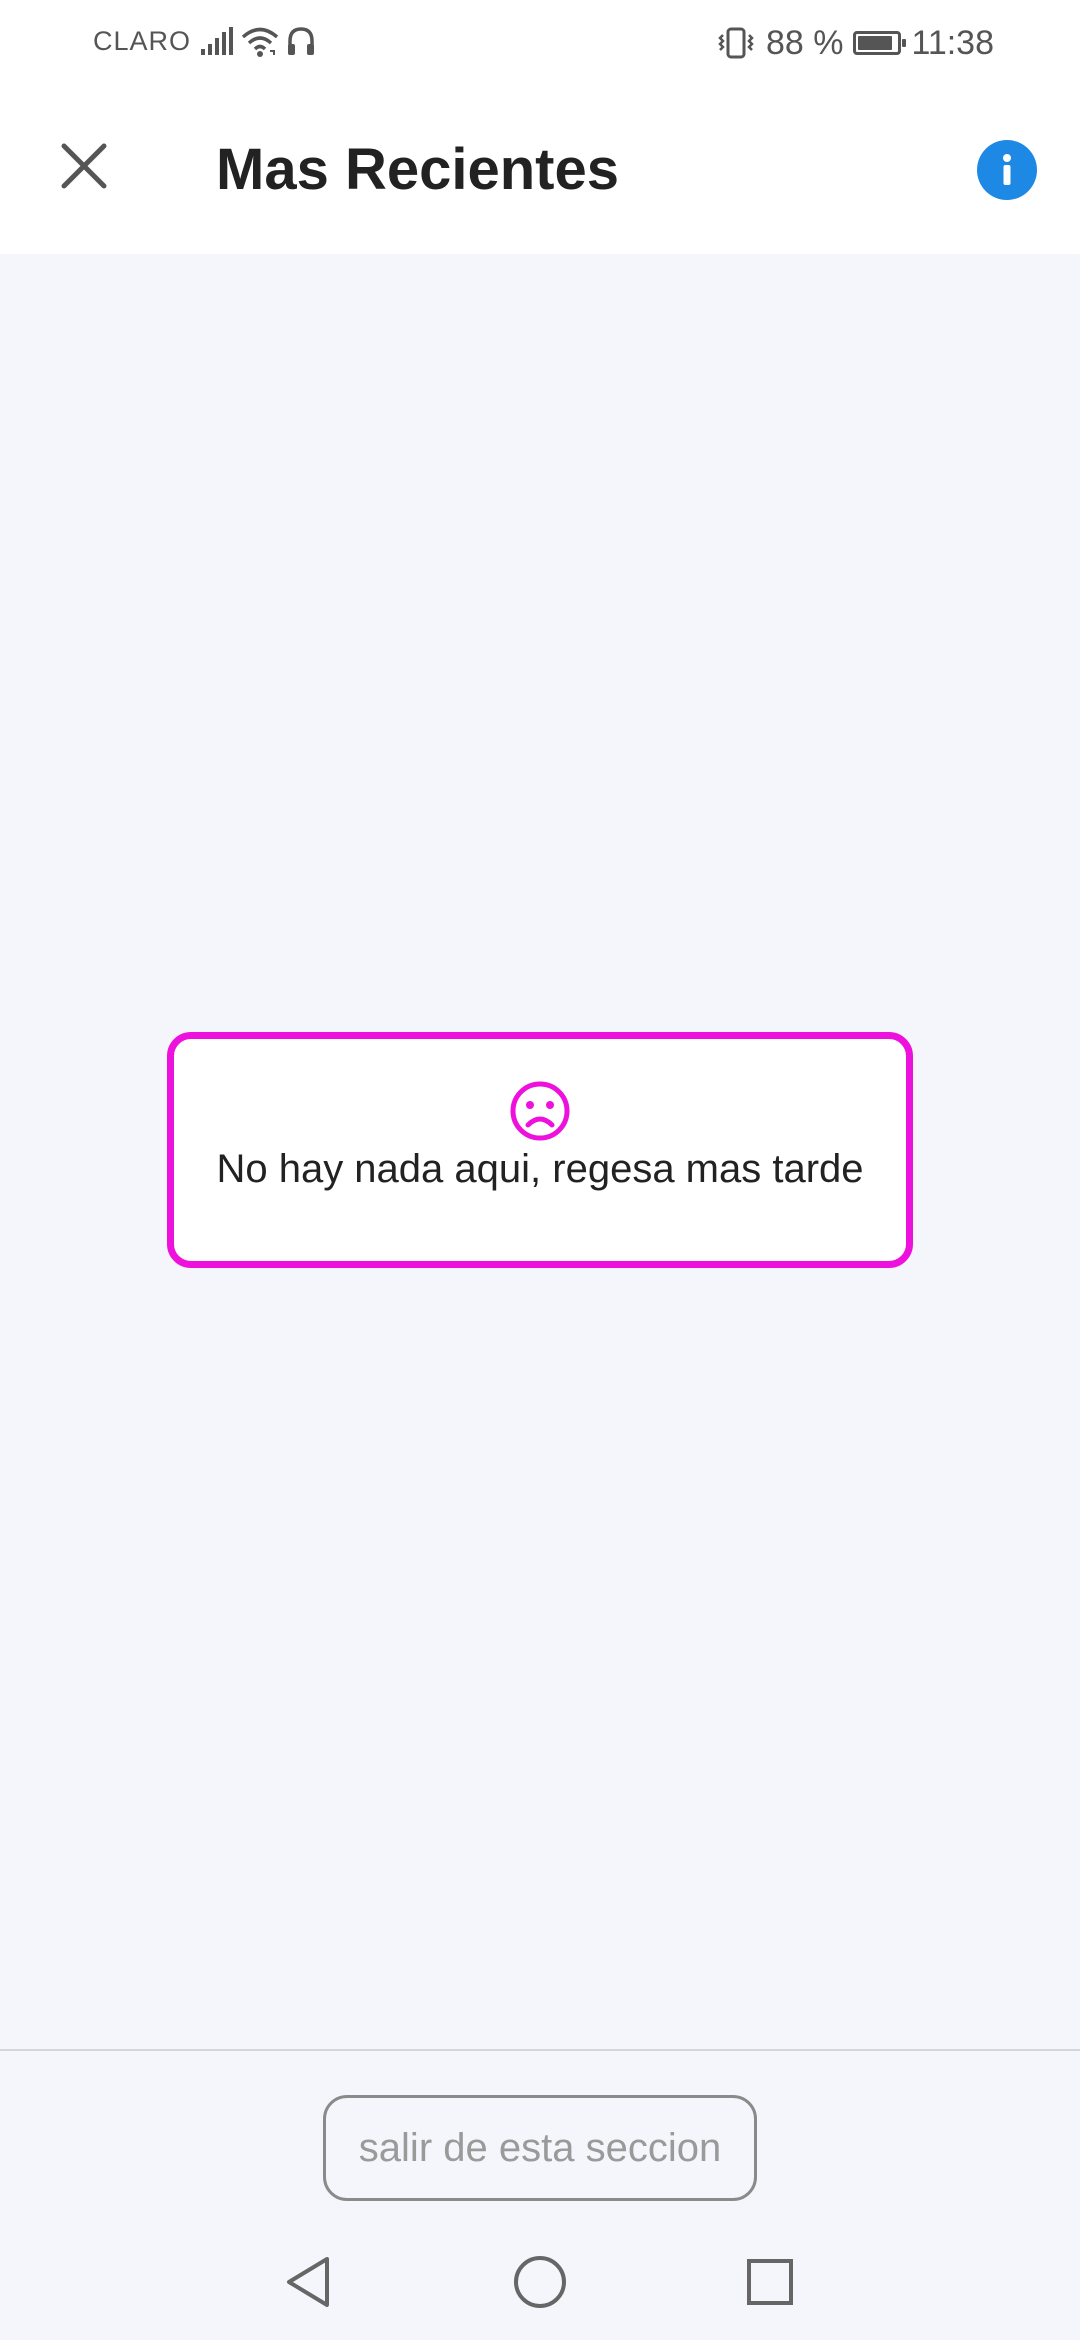  What do you see at coordinates (952, 42) in the screenshot?
I see `clock: 11:38` at bounding box center [952, 42].